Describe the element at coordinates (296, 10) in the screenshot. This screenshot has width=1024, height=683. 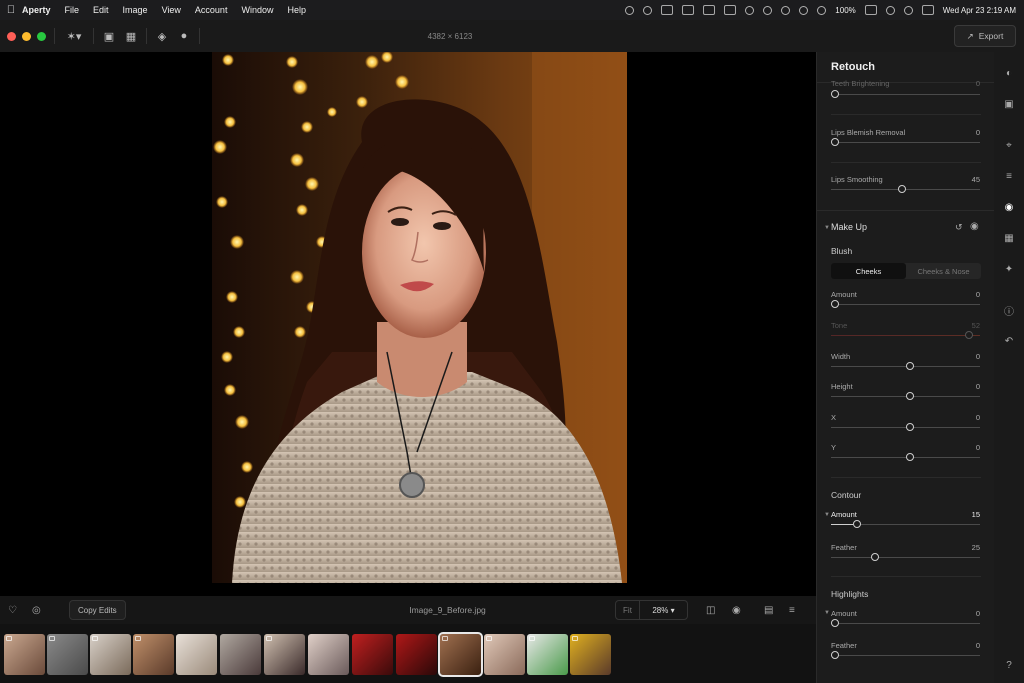
I see `menu-help: Help` at that location.